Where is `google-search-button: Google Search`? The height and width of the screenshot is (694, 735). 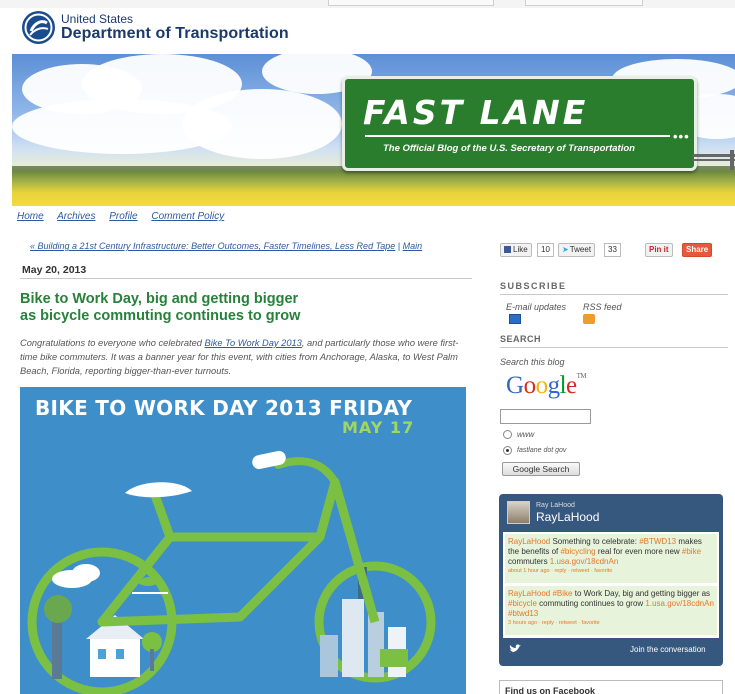 google-search-button: Google Search is located at coordinates (541, 469).